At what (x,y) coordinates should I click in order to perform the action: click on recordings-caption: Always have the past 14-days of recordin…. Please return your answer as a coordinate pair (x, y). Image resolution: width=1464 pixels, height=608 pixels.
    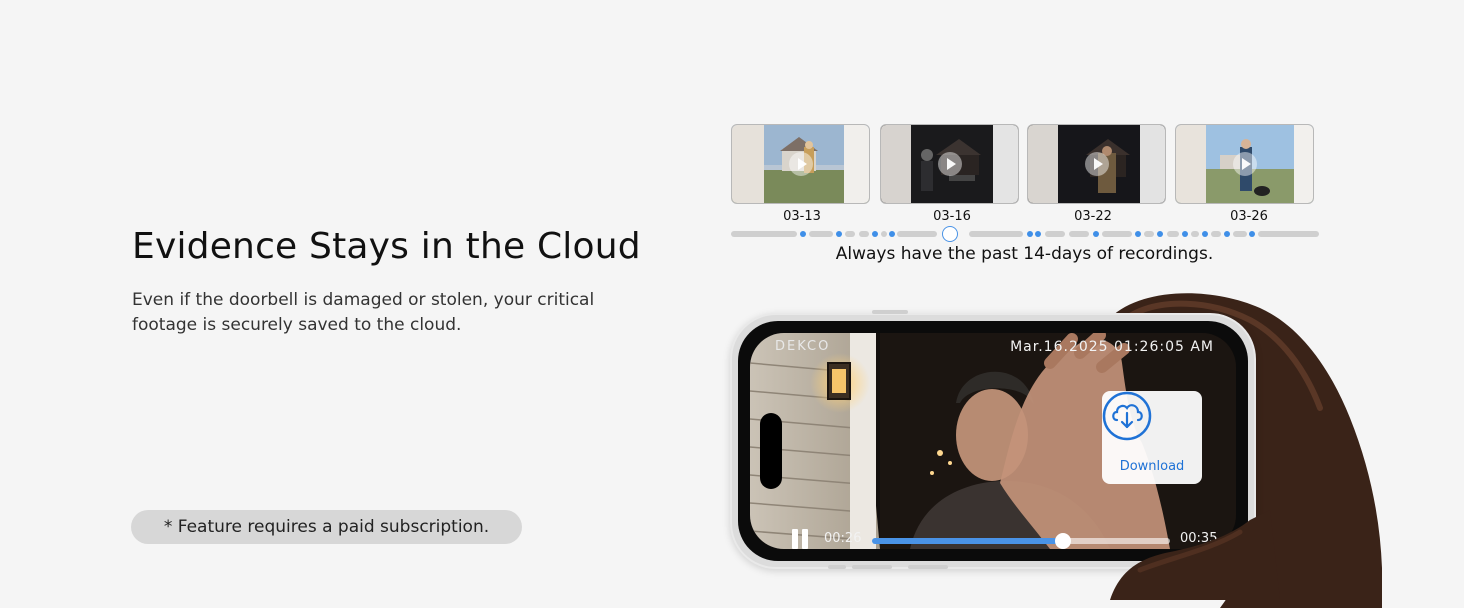
    Looking at the image, I should click on (1024, 254).